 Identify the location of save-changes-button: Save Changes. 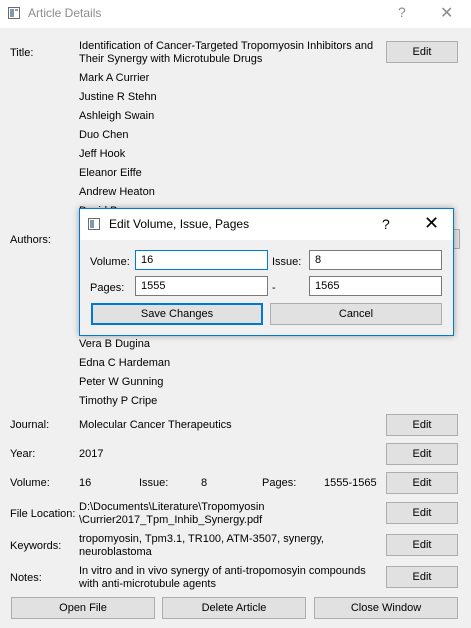
(177, 314).